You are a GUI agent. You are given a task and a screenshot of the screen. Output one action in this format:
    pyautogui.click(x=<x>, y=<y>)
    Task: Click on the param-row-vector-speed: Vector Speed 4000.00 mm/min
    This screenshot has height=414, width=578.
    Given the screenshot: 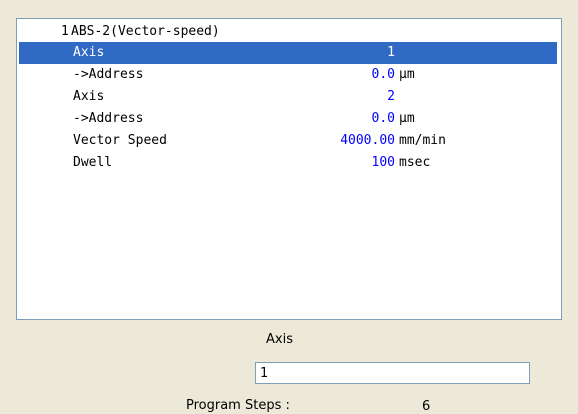 What is the action you would take?
    pyautogui.click(x=288, y=141)
    